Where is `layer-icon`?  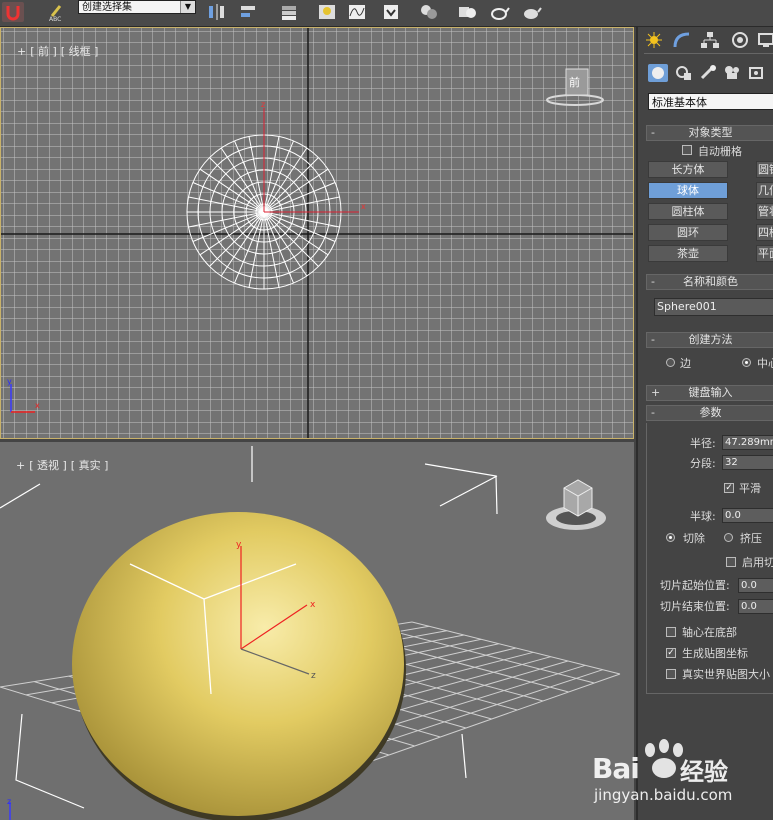 layer-icon is located at coordinates (289, 12).